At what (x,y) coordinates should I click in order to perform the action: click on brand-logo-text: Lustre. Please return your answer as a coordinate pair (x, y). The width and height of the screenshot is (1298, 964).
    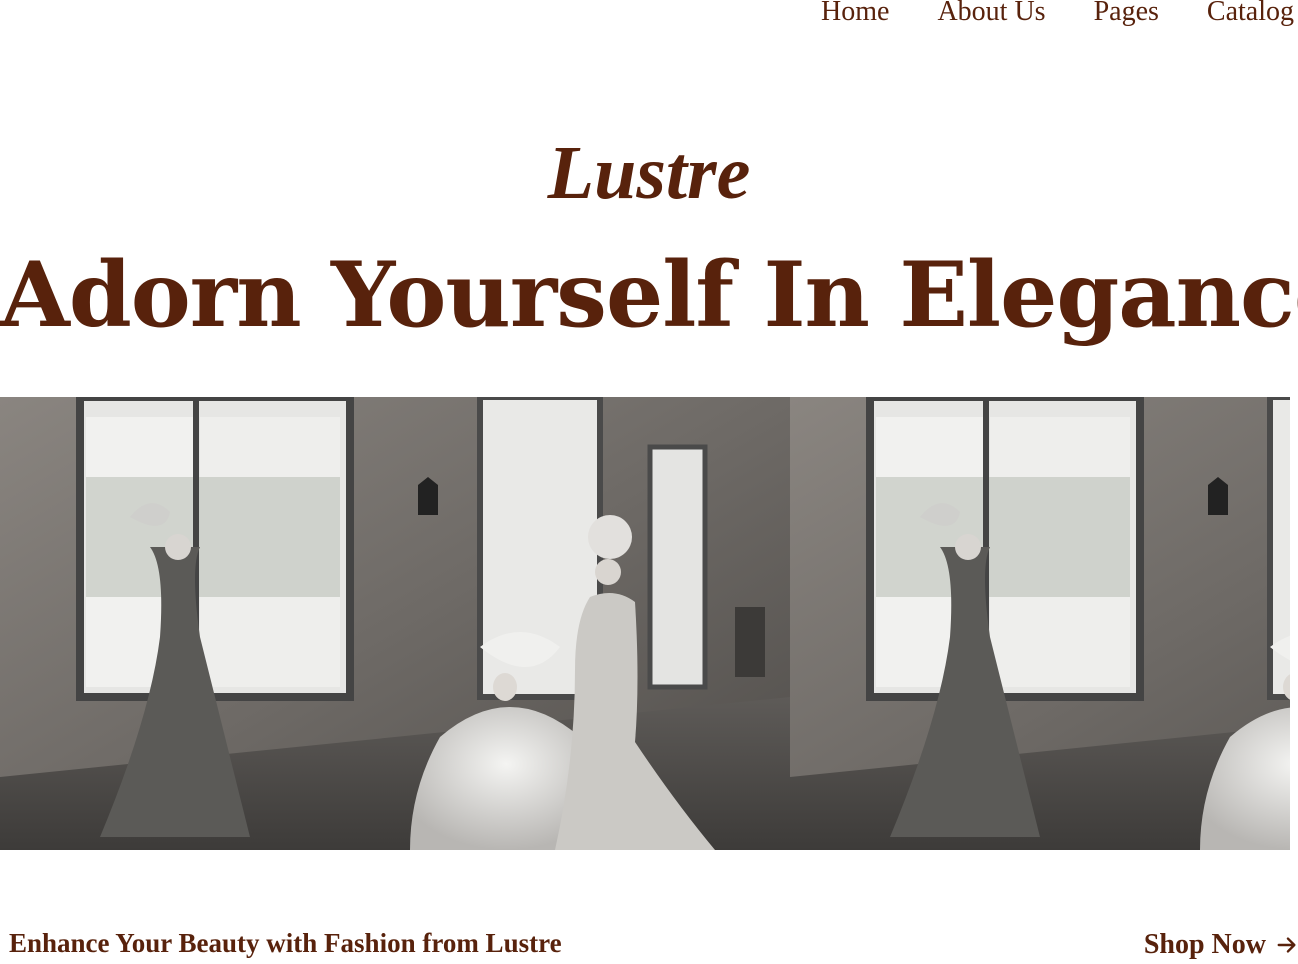
    Looking at the image, I should click on (649, 173).